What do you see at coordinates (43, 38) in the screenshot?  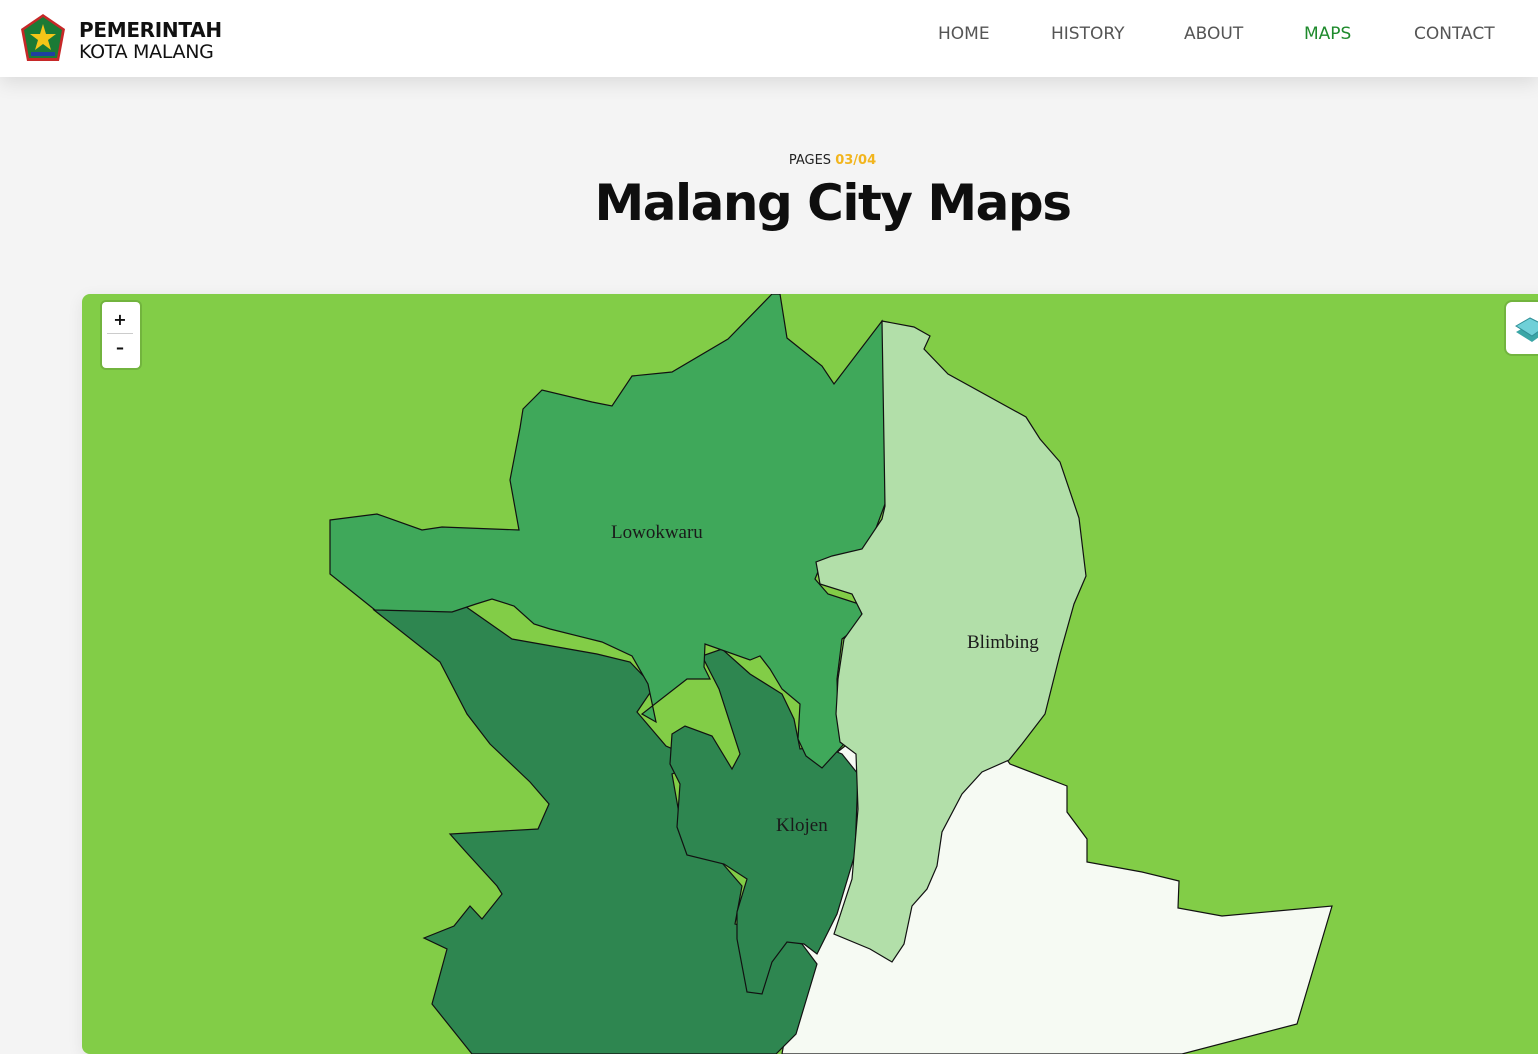 I see `city-emblem-logo` at bounding box center [43, 38].